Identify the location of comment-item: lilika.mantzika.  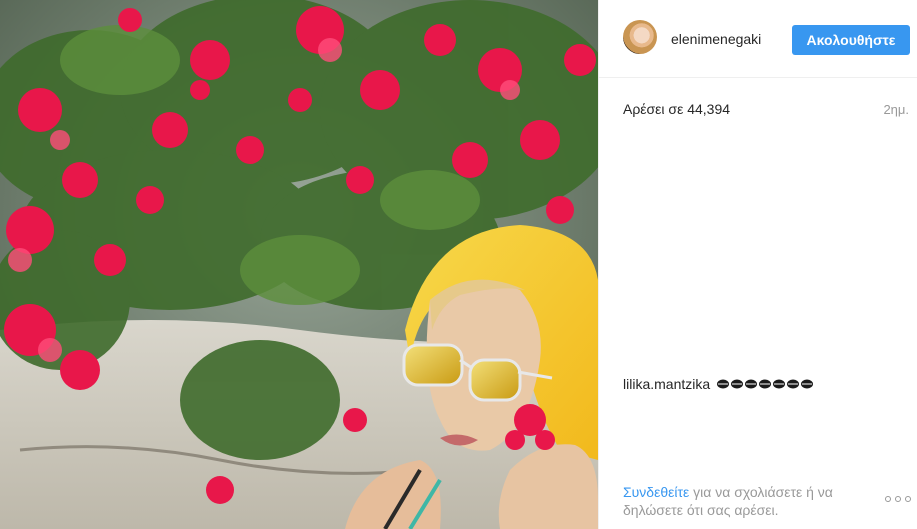
(763, 384).